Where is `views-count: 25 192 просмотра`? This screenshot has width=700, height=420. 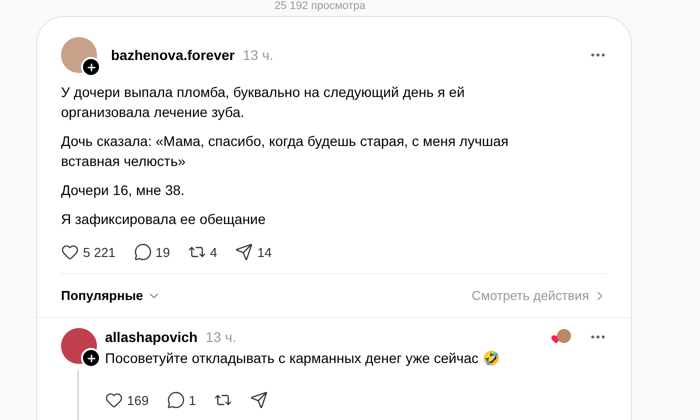 views-count: 25 192 просмотра is located at coordinates (320, 6).